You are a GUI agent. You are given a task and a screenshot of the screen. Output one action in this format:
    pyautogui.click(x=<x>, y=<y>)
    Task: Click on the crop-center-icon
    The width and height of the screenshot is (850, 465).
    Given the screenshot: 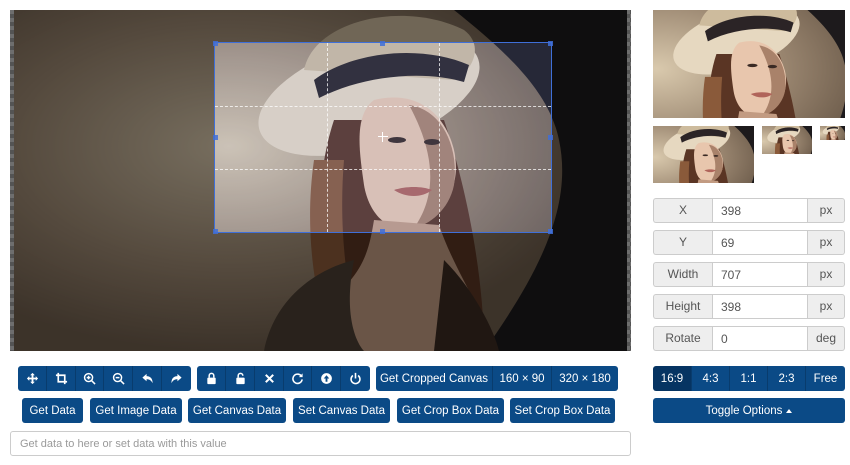 What is the action you would take?
    pyautogui.click(x=383, y=137)
    